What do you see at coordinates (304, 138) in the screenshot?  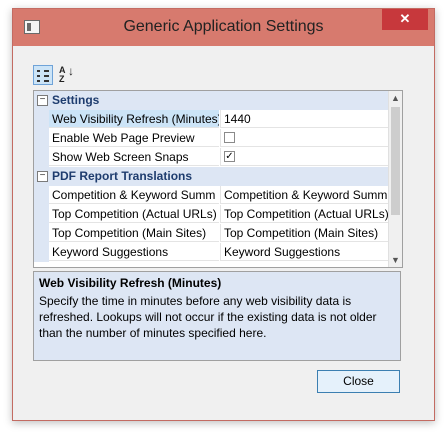 I see `property-value` at bounding box center [304, 138].